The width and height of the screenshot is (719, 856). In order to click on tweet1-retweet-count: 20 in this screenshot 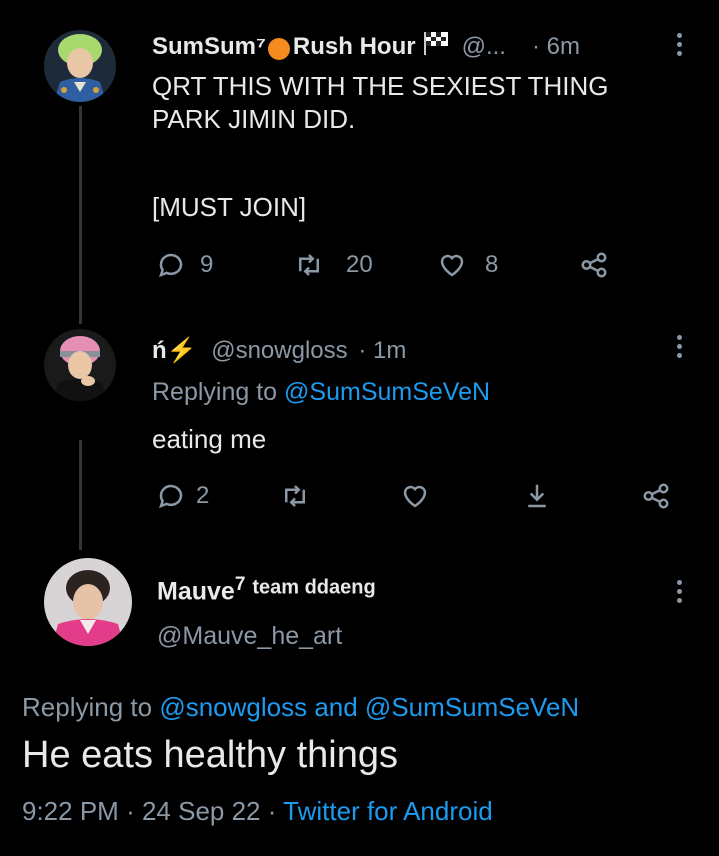, I will do `click(359, 264)`.